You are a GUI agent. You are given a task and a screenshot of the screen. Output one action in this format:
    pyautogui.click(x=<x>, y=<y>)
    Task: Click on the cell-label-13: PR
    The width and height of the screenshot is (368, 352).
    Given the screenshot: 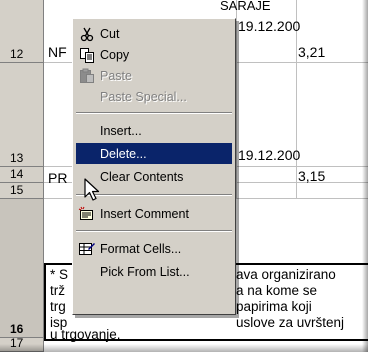 What is the action you would take?
    pyautogui.click(x=57, y=178)
    